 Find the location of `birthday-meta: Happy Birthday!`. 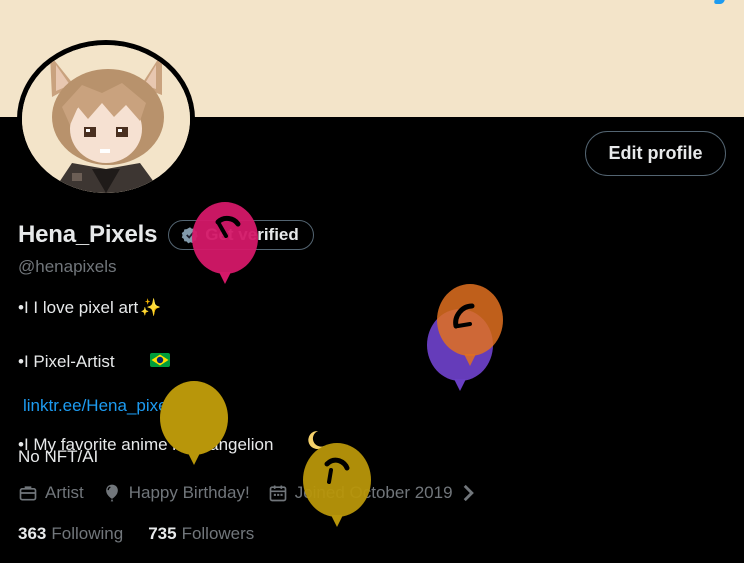

birthday-meta: Happy Birthday! is located at coordinates (176, 493).